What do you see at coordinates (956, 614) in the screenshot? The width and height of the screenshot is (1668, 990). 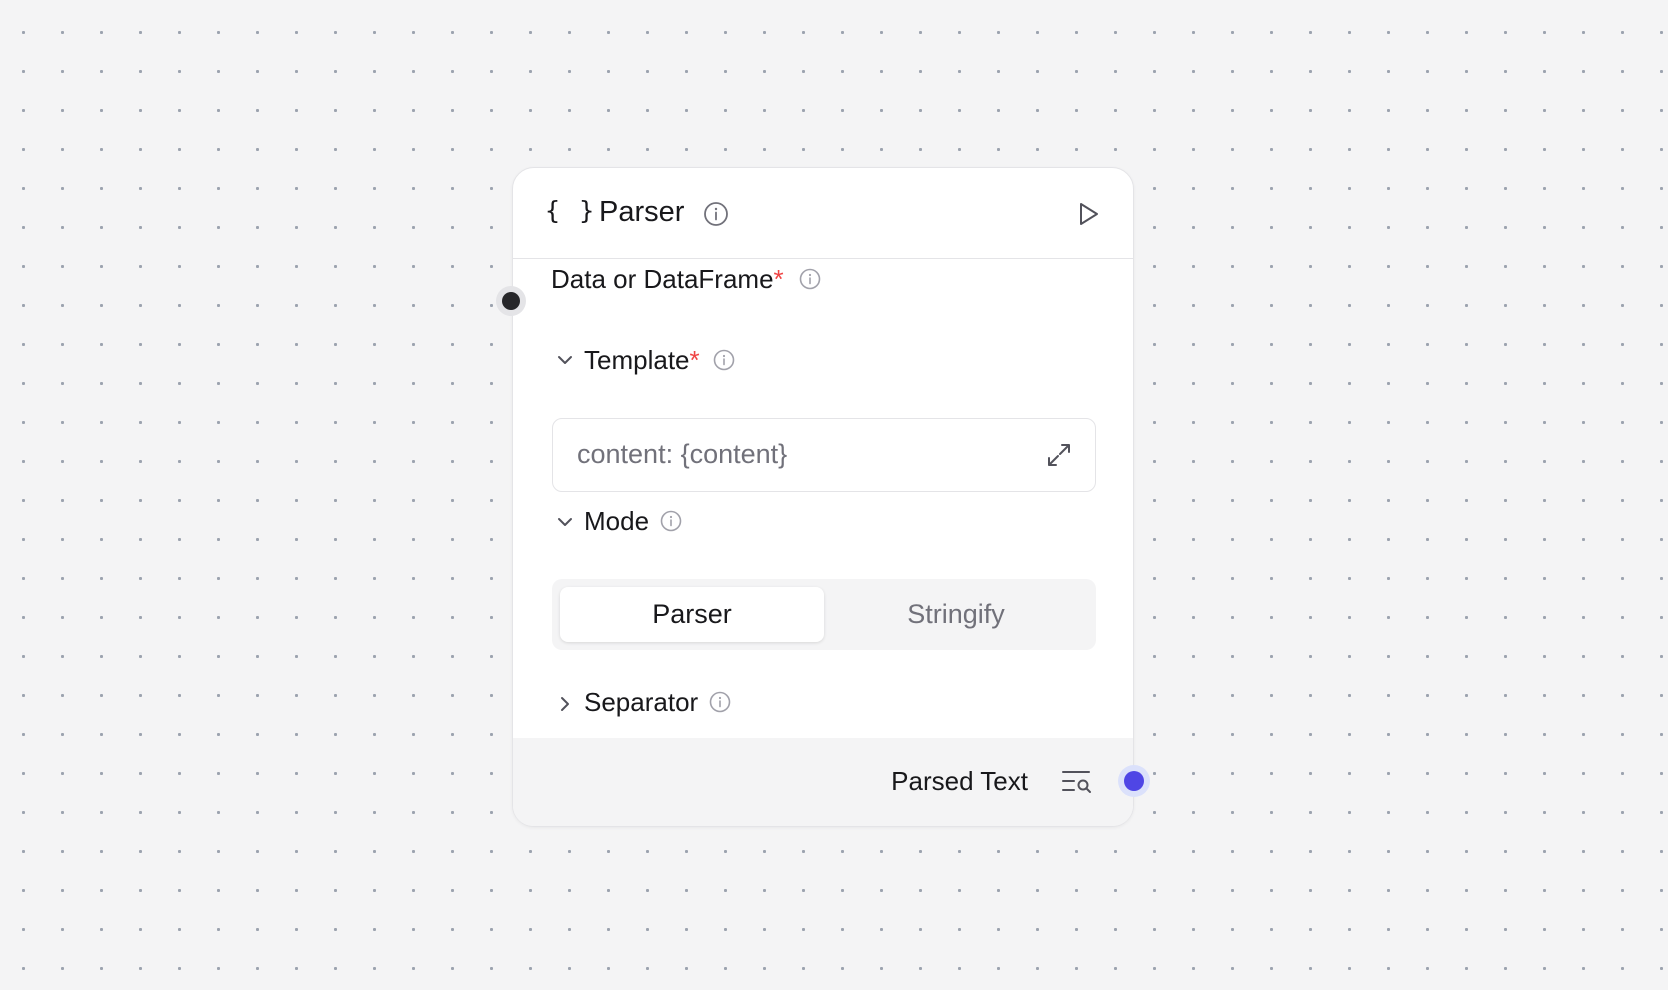 I see `mode-option-stringify: Stringify` at bounding box center [956, 614].